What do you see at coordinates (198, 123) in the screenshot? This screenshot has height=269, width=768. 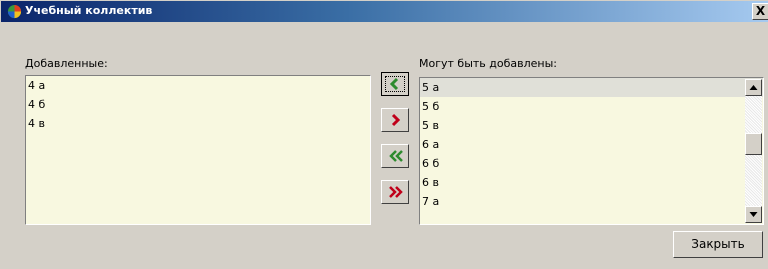 I see `list-item: 4 в` at bounding box center [198, 123].